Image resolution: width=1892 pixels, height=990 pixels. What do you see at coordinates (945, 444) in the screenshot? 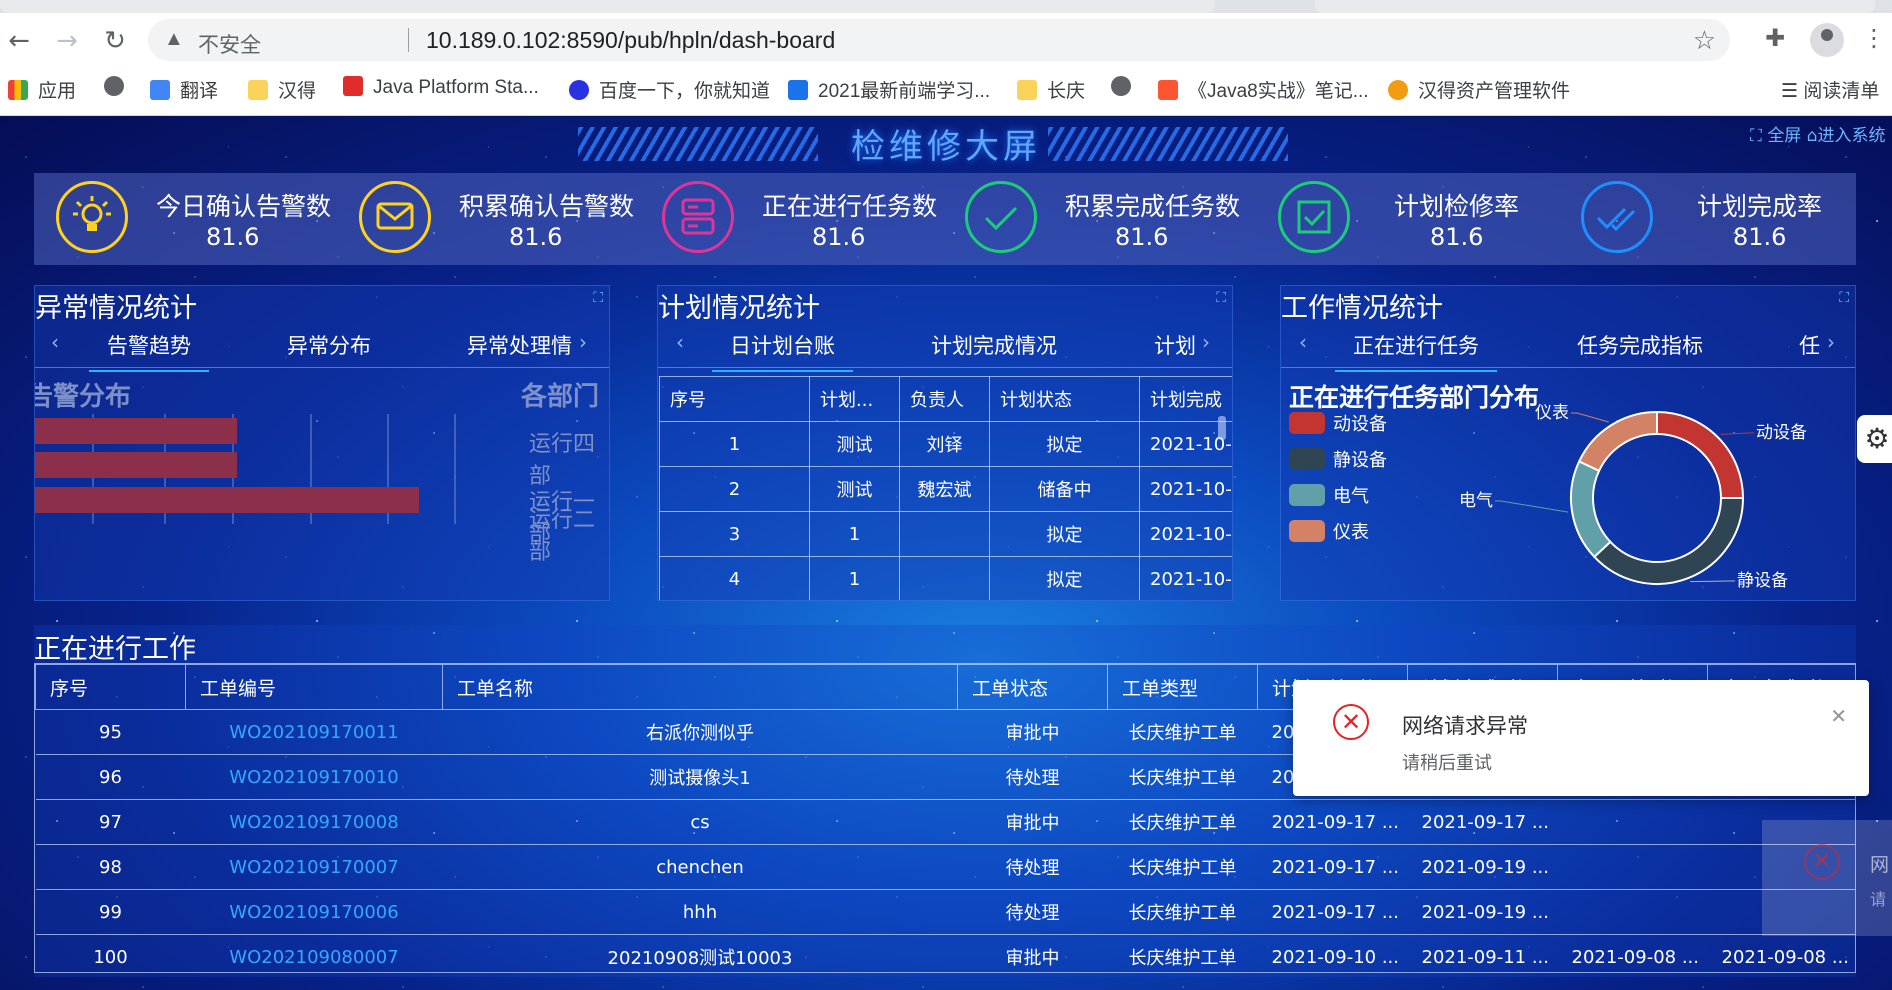
I see `table-row: 1 测试 刘铎 拟定 2021-10-` at bounding box center [945, 444].